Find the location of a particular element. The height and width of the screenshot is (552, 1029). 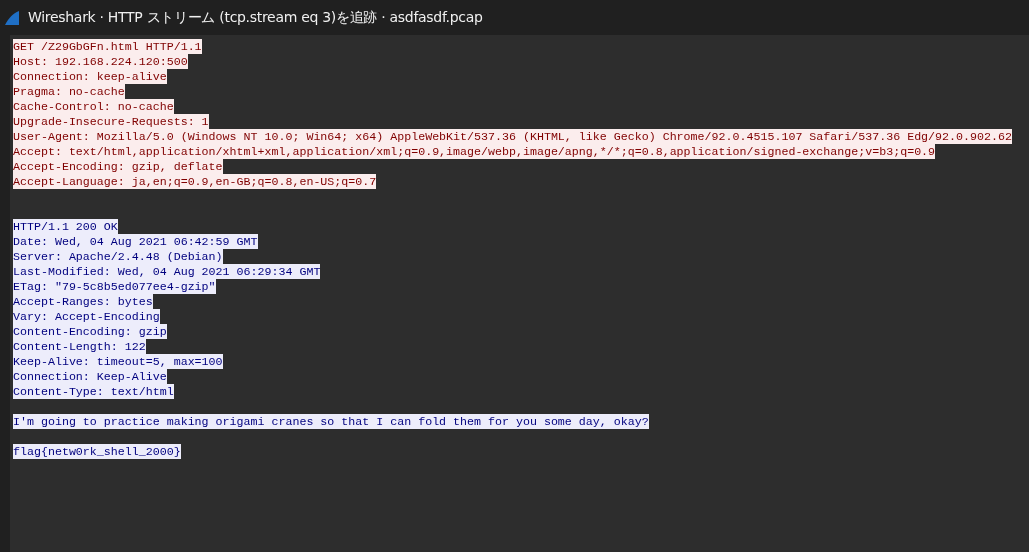

app-icon is located at coordinates (12, 17).